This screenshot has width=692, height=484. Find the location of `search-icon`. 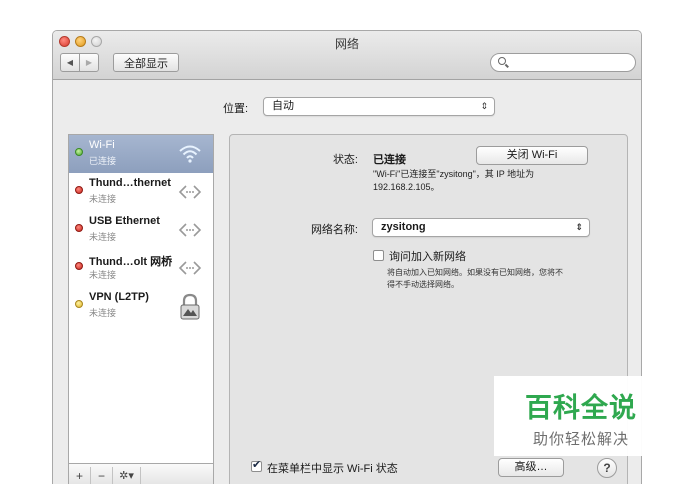

search-icon is located at coordinates (502, 61).